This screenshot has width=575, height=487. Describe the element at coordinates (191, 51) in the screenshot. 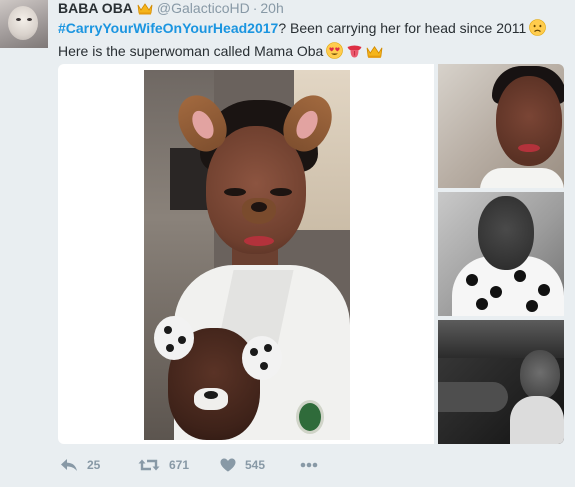

I see `tweet-text-line2: Here is the superwoman called Mama Oba` at that location.